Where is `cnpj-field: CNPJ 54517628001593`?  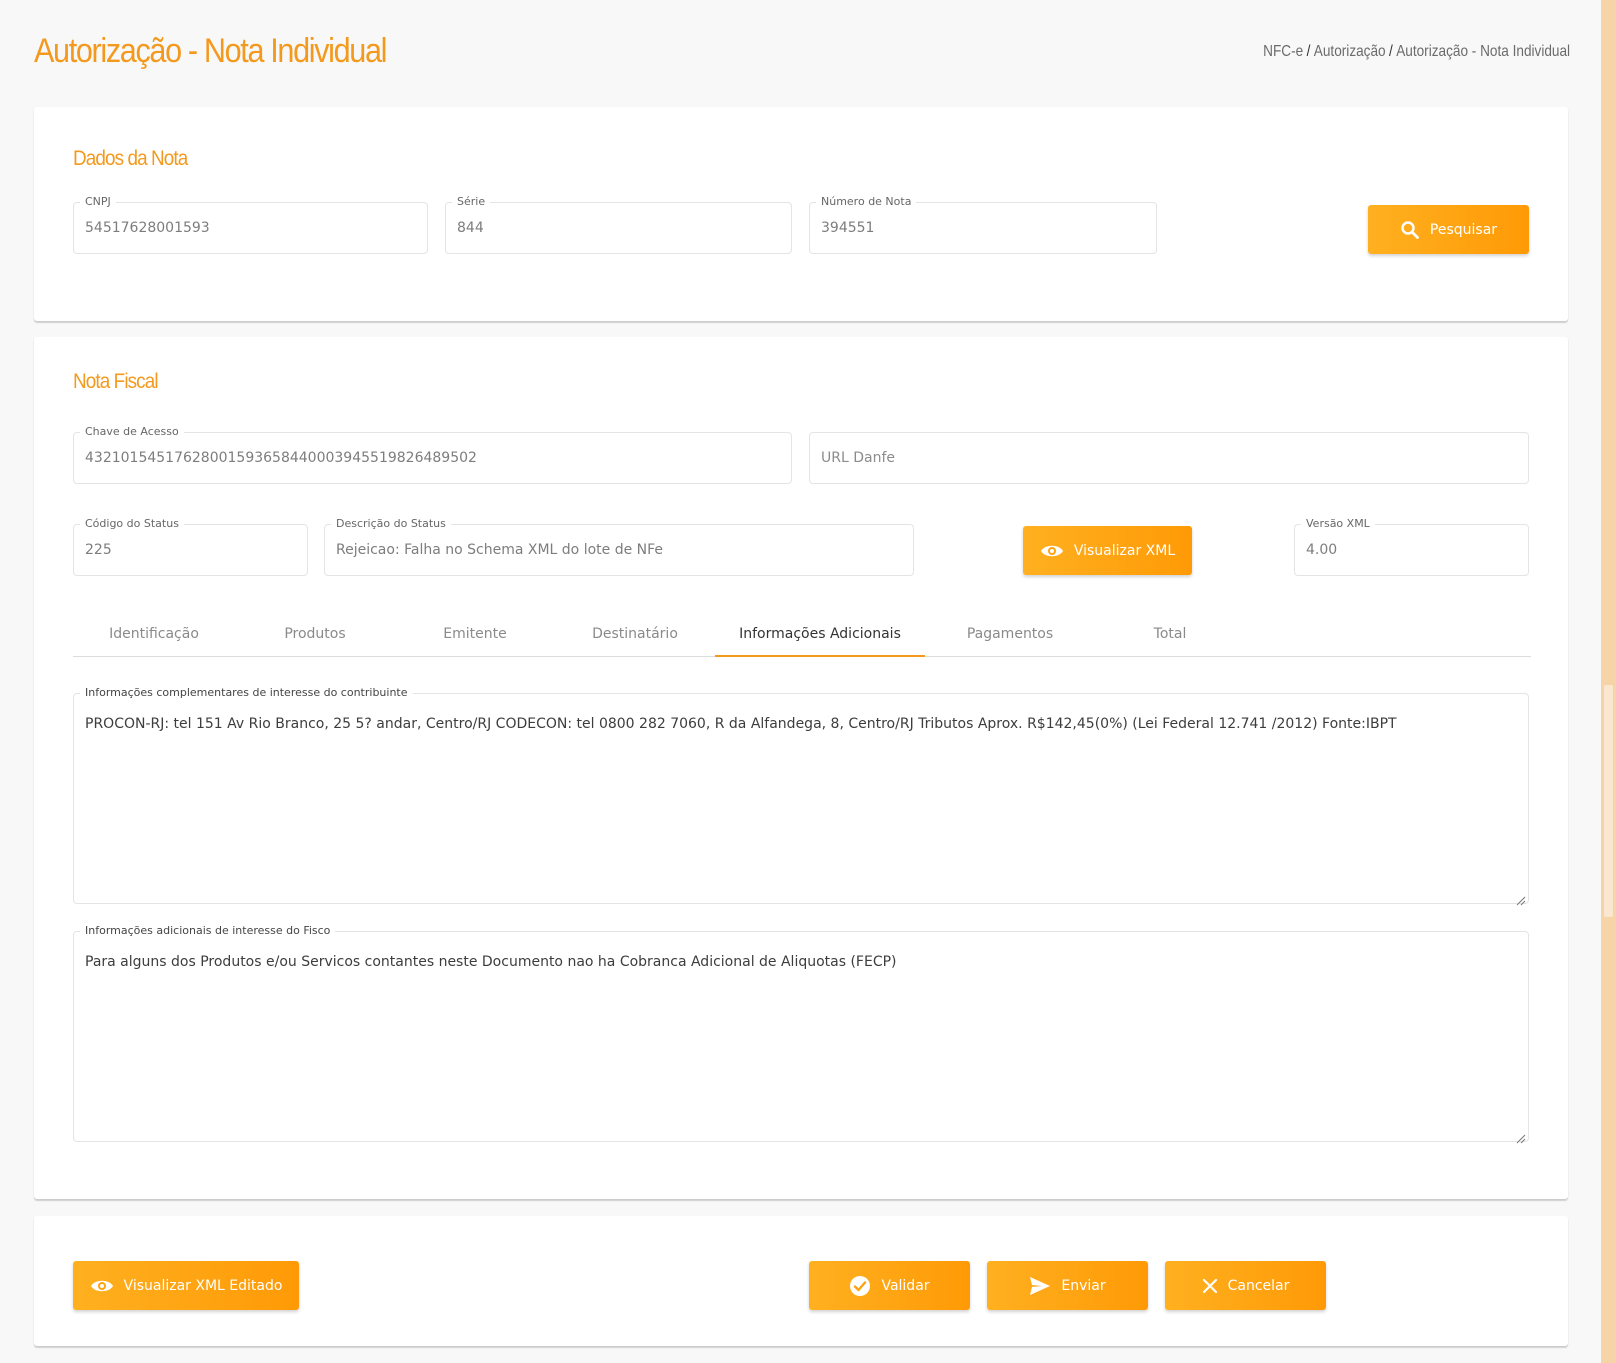 cnpj-field: CNPJ 54517628001593 is located at coordinates (250, 224).